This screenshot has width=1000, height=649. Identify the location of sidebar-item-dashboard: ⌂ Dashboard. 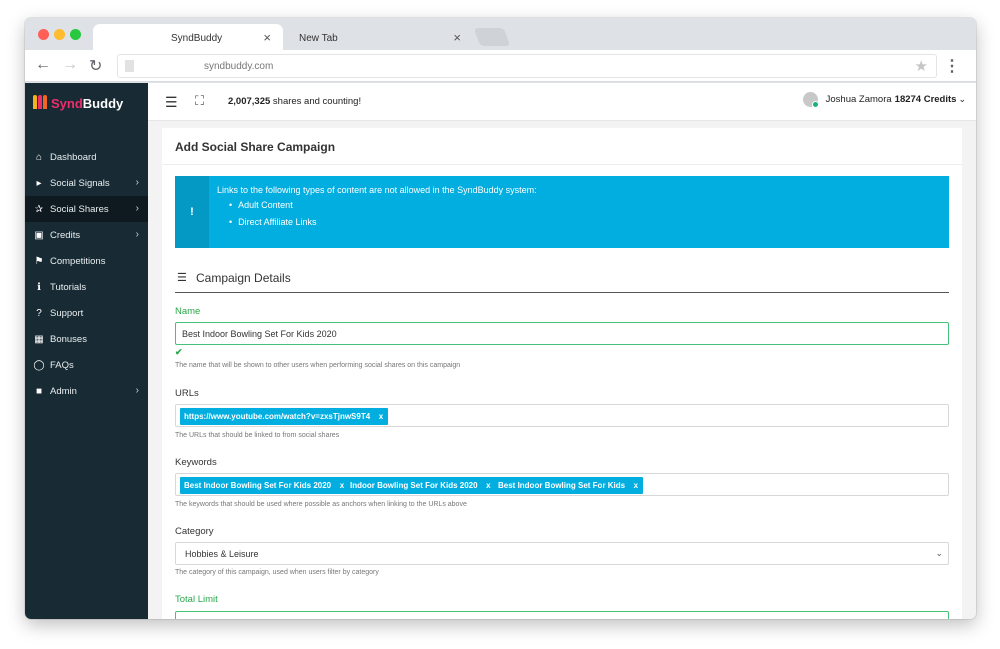
(86, 157).